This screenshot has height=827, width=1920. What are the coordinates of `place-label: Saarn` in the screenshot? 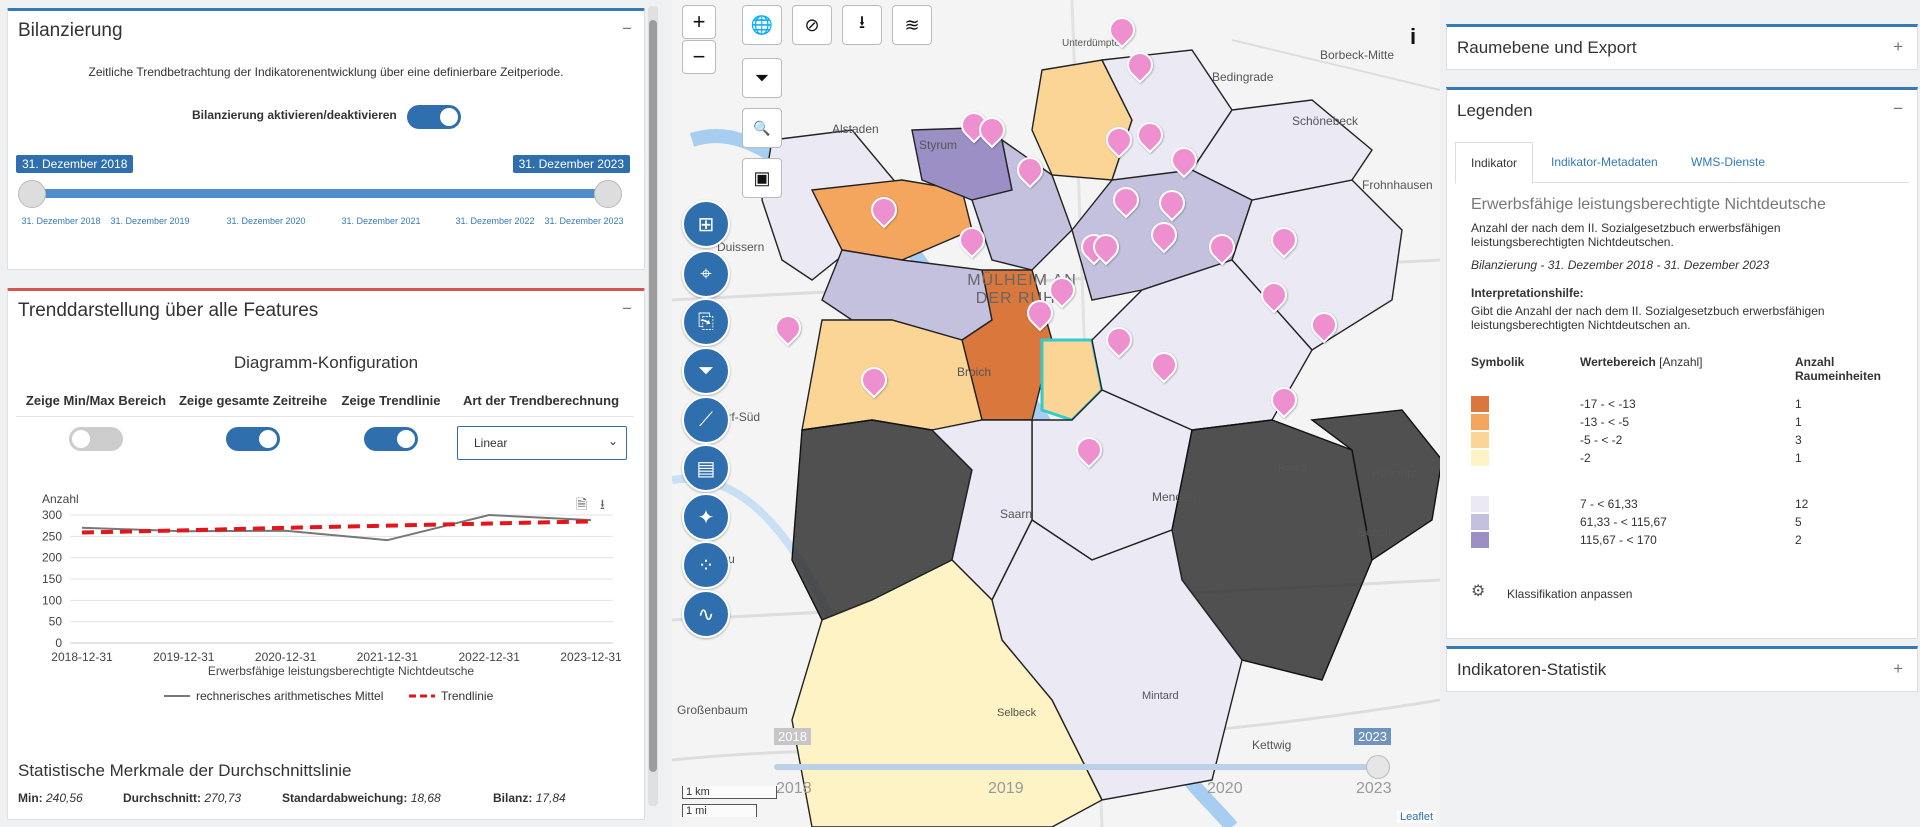 It's located at (1016, 514).